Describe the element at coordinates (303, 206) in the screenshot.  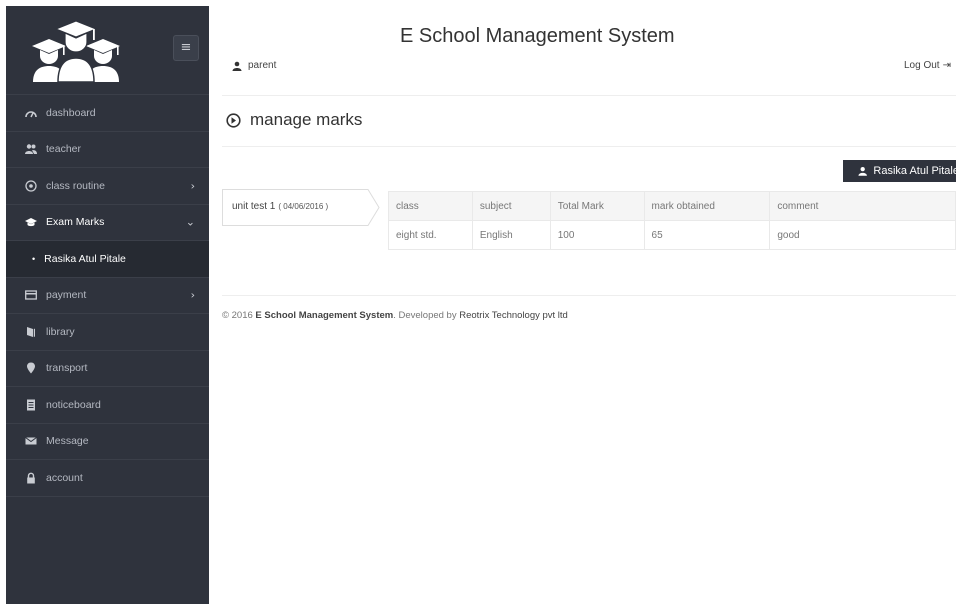
I see `exam-date: ( 04/06/2016 )` at that location.